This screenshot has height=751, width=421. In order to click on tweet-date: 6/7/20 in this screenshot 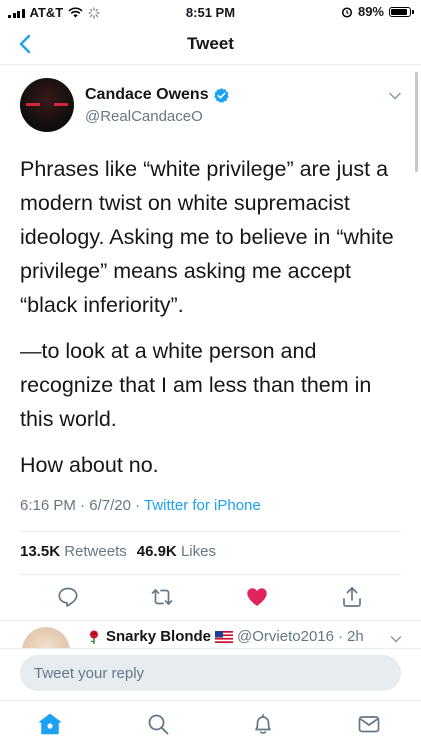, I will do `click(110, 505)`.